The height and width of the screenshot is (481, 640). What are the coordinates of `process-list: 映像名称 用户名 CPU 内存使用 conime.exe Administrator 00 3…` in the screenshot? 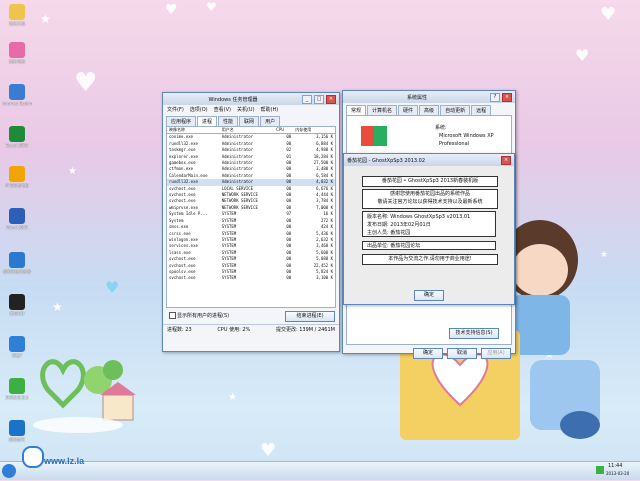 It's located at (251, 217).